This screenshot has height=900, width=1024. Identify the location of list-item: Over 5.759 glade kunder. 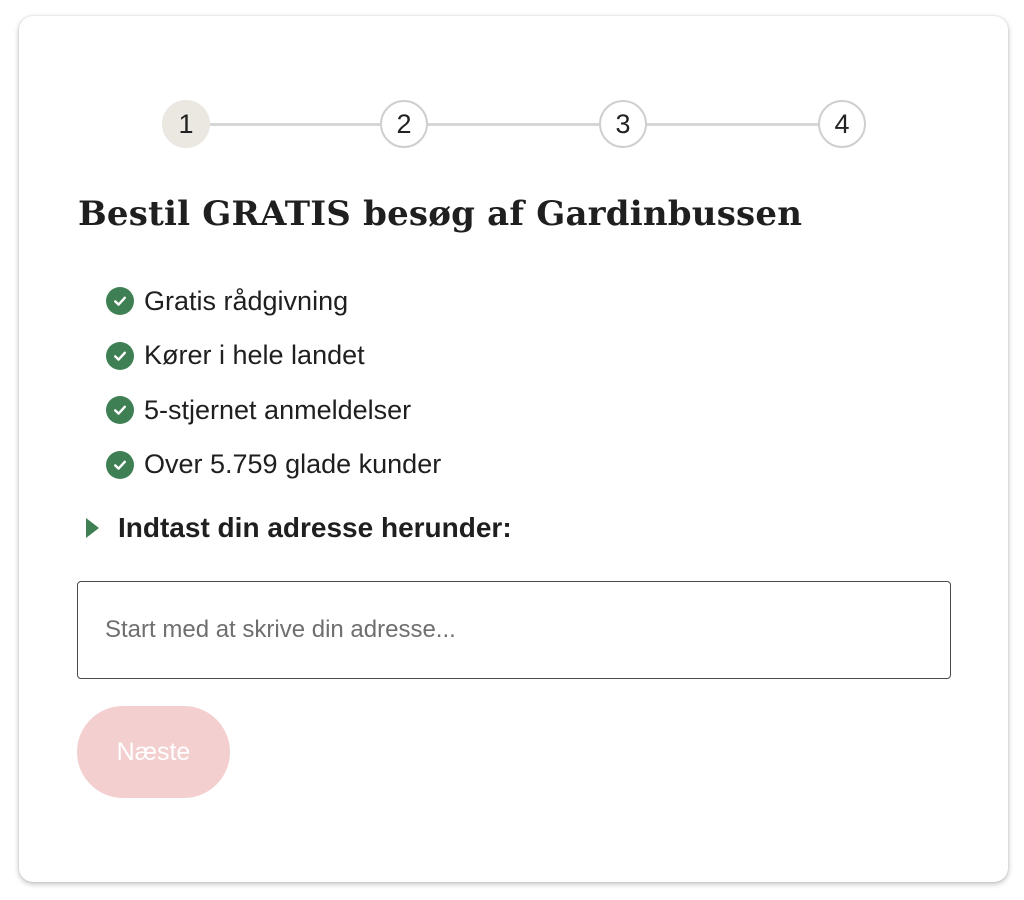
(273, 465).